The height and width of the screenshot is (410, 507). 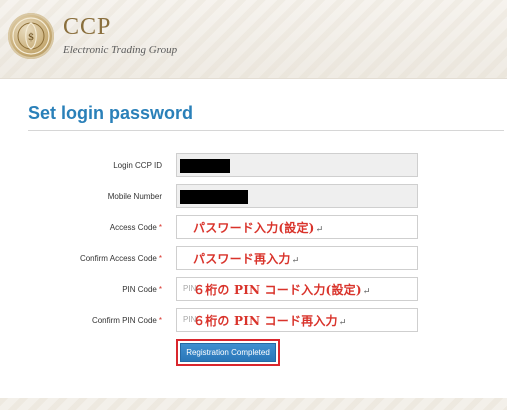 I want to click on mobile-number-label: Mobile Number, so click(x=134, y=196).